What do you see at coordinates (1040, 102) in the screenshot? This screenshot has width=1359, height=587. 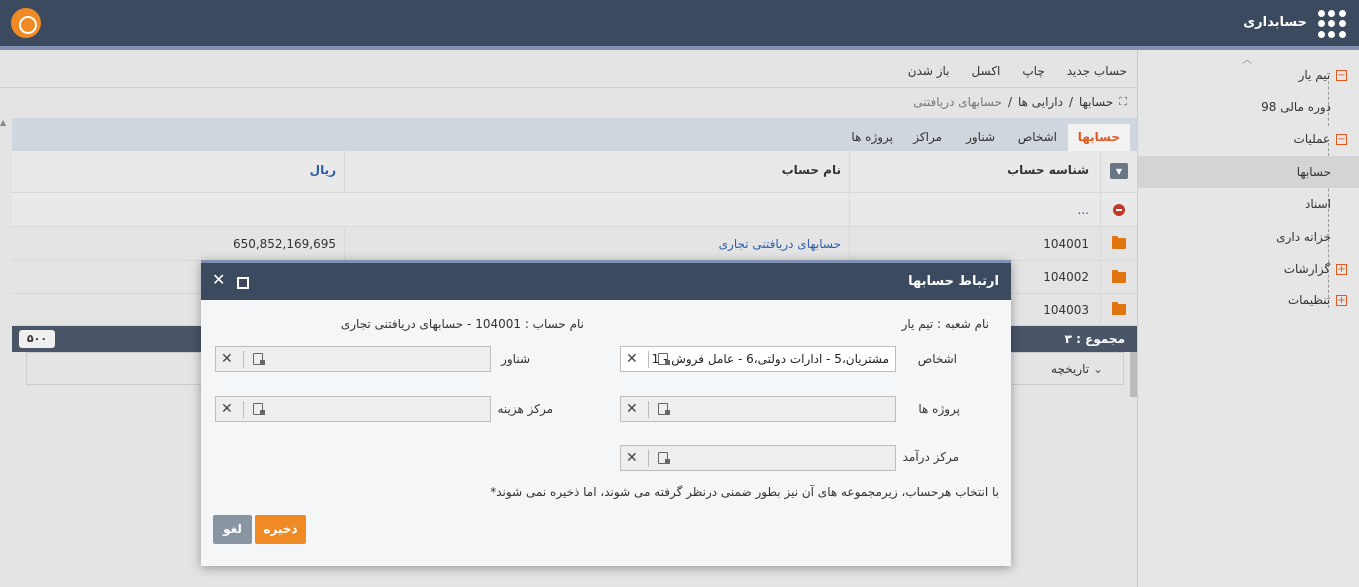 I see `breadcrumb-item: دارایی ها` at bounding box center [1040, 102].